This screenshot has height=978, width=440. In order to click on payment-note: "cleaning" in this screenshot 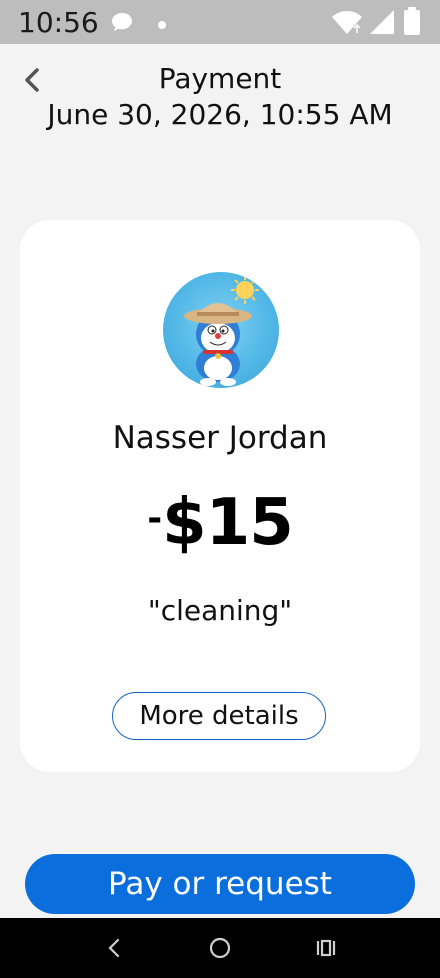, I will do `click(220, 610)`.